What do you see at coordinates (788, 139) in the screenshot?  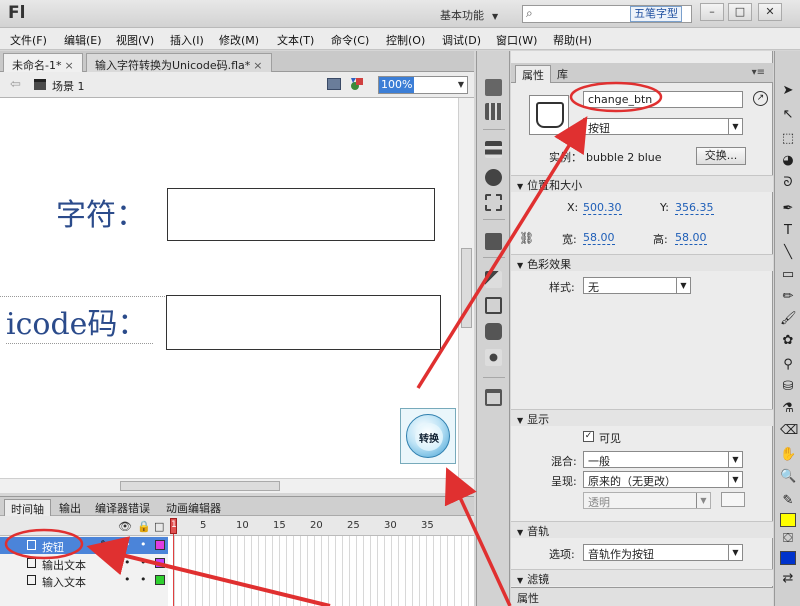 I see `free-transform-tool-icon: ⬚` at bounding box center [788, 139].